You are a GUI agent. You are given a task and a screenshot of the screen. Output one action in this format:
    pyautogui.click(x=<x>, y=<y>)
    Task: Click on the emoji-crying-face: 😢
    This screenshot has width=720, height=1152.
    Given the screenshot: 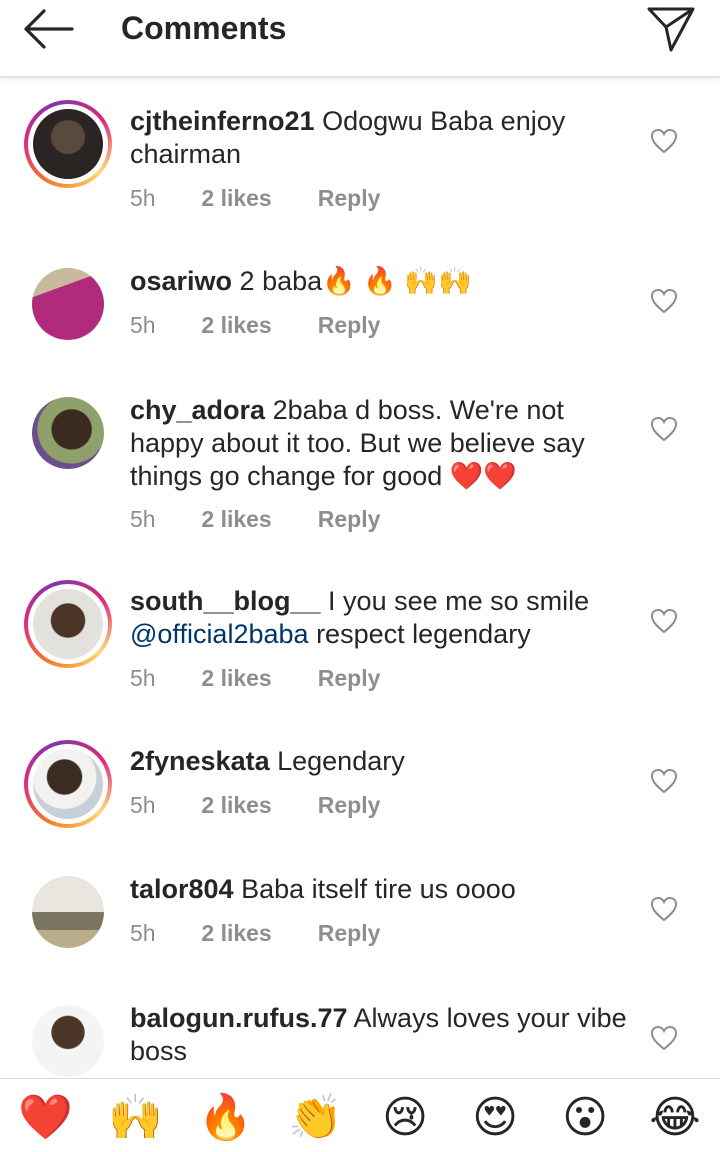 What is the action you would take?
    pyautogui.click(x=405, y=1118)
    